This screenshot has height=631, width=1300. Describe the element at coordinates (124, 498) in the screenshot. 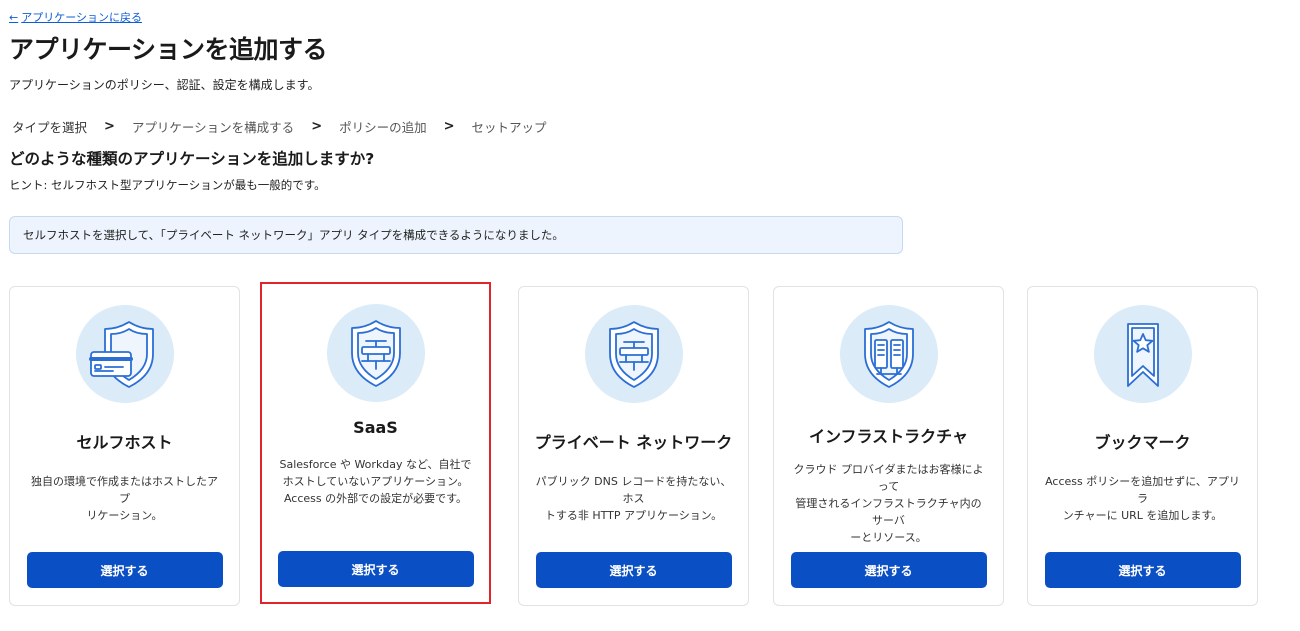

I see `card-description: 独自の環境で作成またはホストしたアプ リケーション。` at that location.